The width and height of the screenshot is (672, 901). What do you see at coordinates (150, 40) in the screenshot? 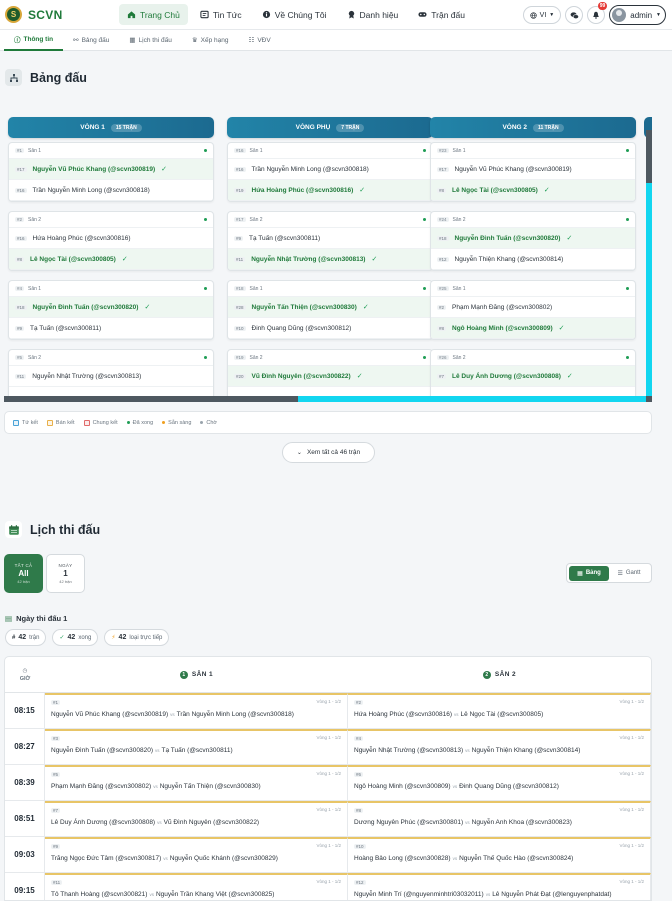
I see `tab-schedule: ▦ Lịch thi đấu` at bounding box center [150, 40].